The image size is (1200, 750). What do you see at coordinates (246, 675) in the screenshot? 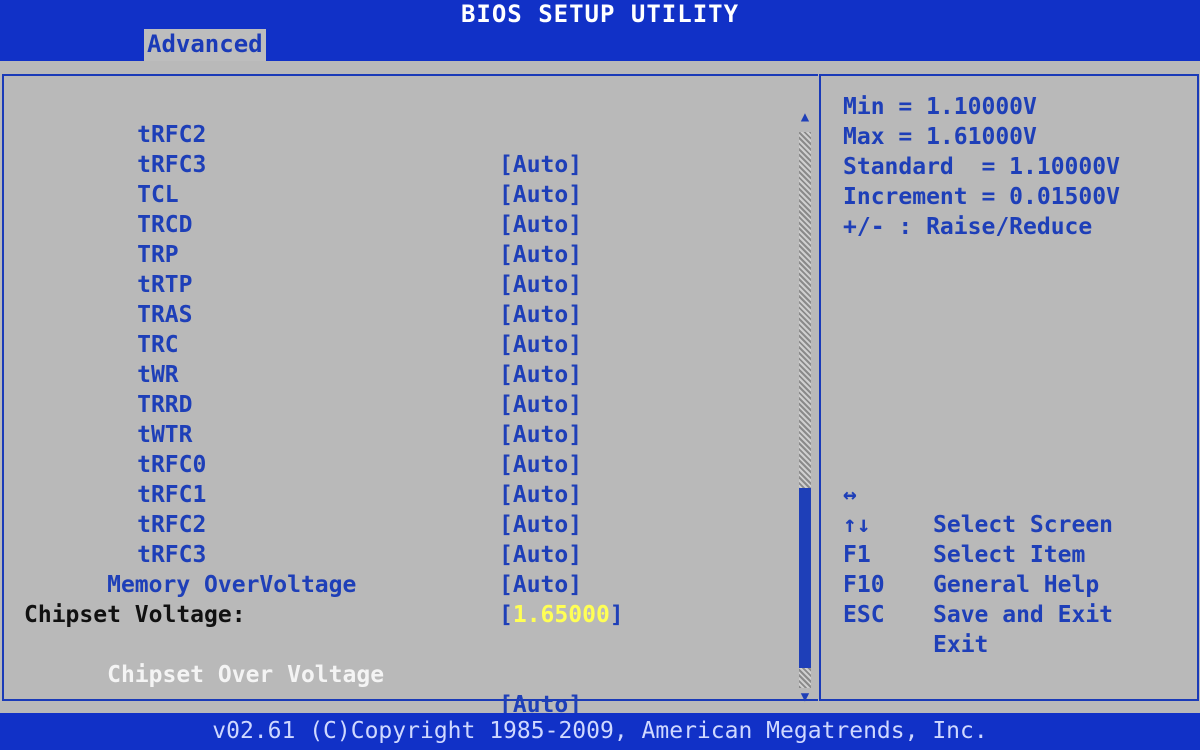
I see `option-label: Chipset Over Voltage` at bounding box center [246, 675].